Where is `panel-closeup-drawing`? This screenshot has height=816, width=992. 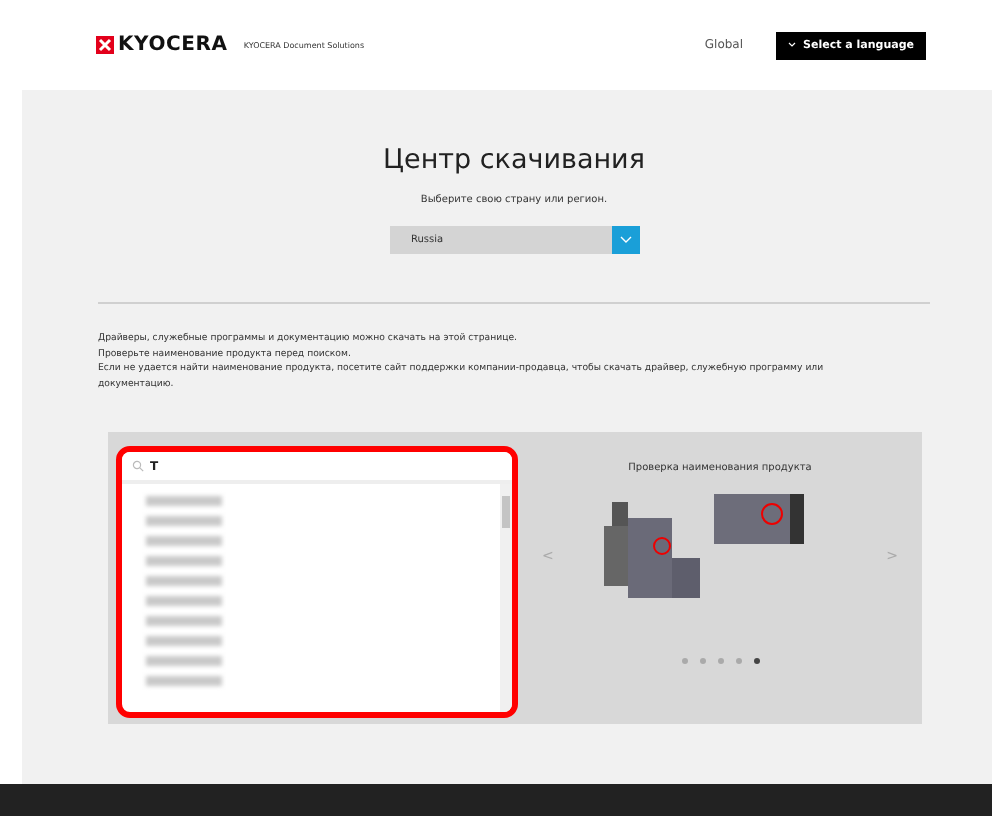 panel-closeup-drawing is located at coordinates (758, 519).